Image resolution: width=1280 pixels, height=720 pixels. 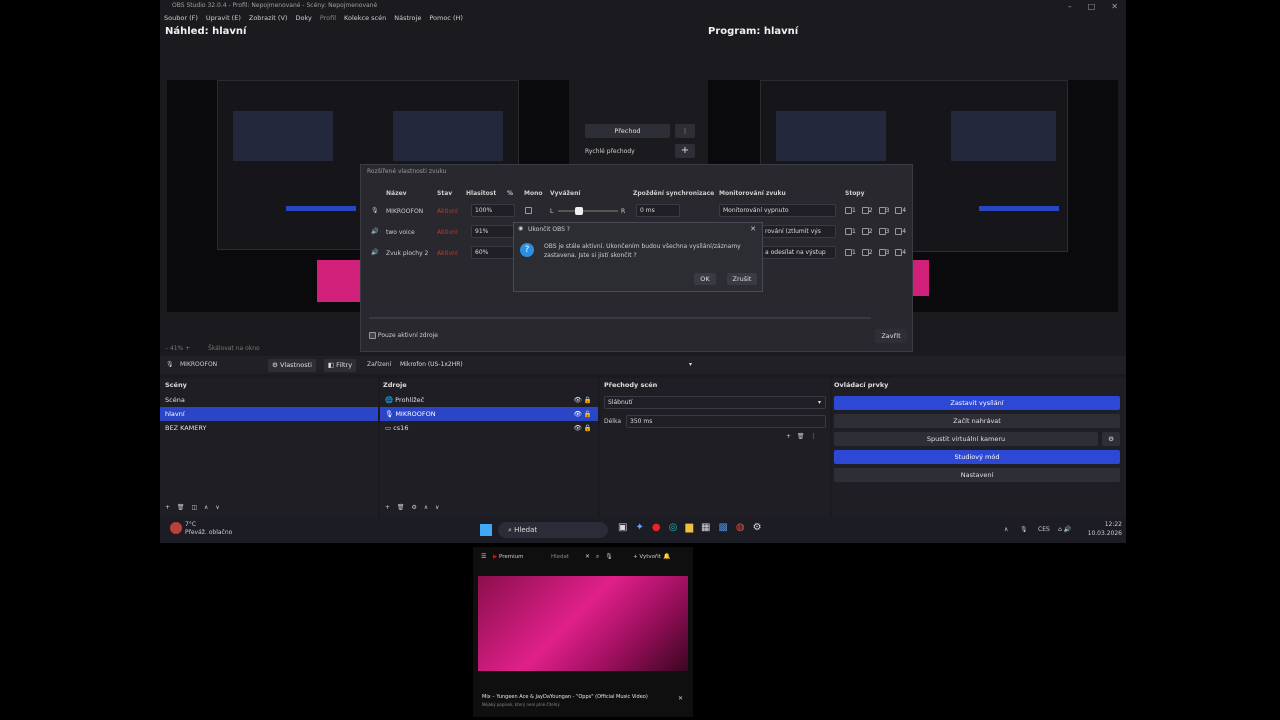 What do you see at coordinates (1006, 529) in the screenshot?
I see `tray-chevron-icon: ∧` at bounding box center [1006, 529].